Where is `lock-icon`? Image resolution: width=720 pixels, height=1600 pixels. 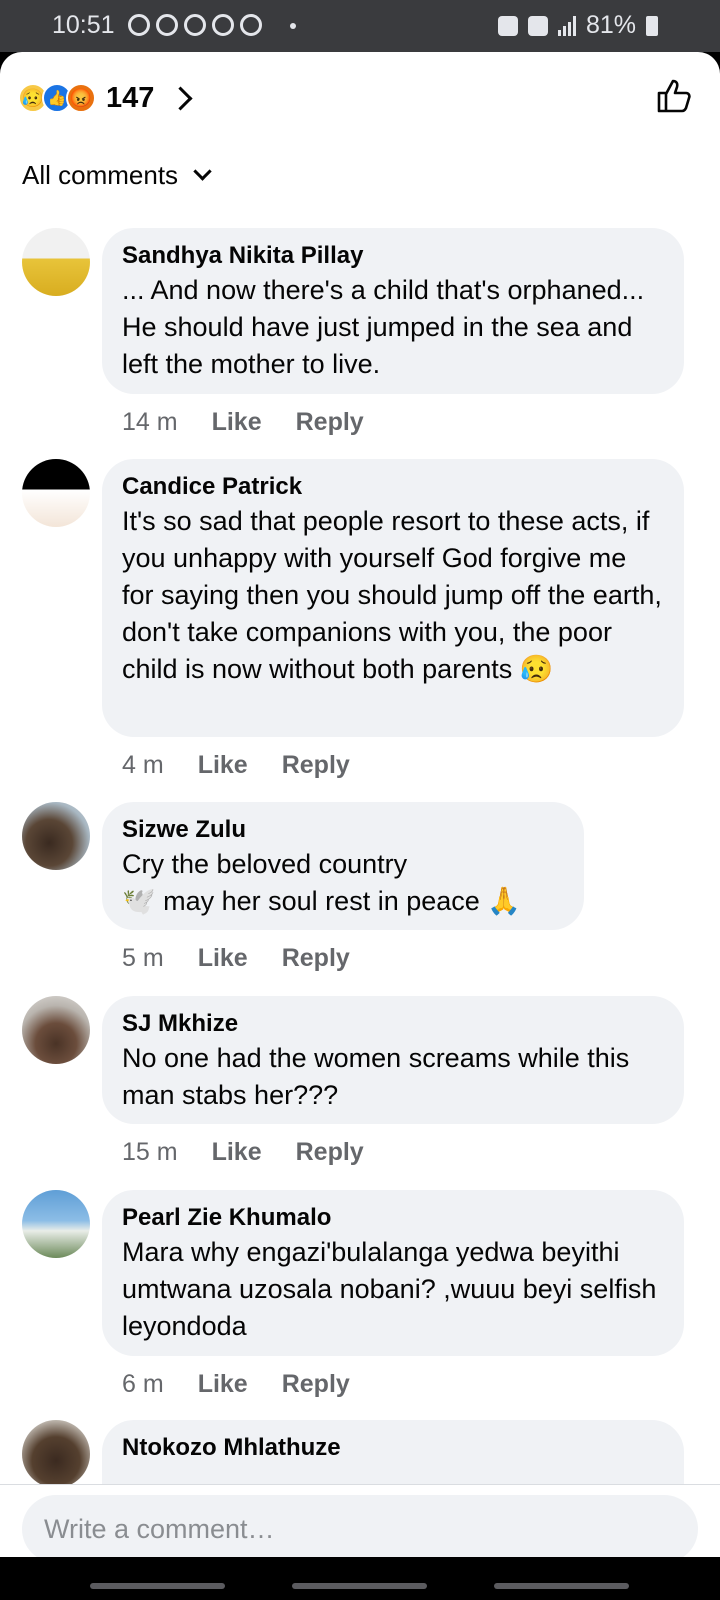
lock-icon is located at coordinates (507, 25).